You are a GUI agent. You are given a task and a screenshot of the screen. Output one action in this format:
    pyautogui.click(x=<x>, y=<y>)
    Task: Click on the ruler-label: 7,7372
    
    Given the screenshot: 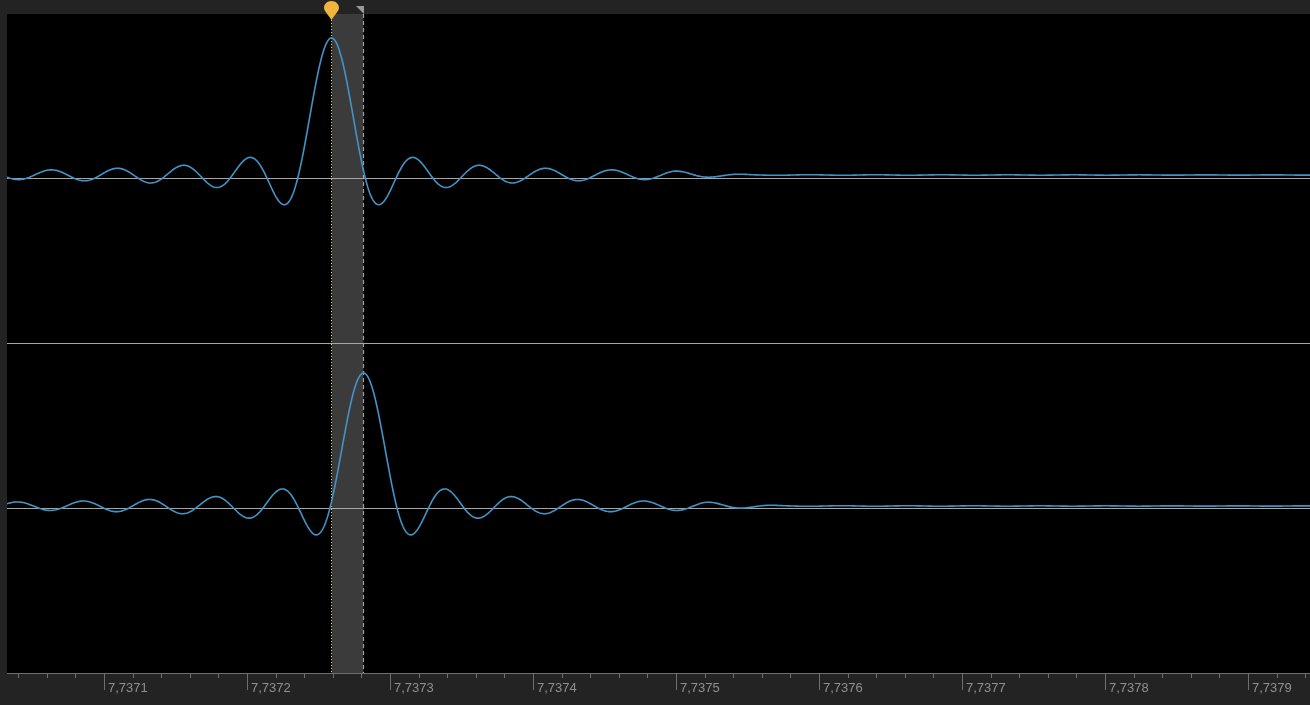 What is the action you would take?
    pyautogui.click(x=271, y=687)
    